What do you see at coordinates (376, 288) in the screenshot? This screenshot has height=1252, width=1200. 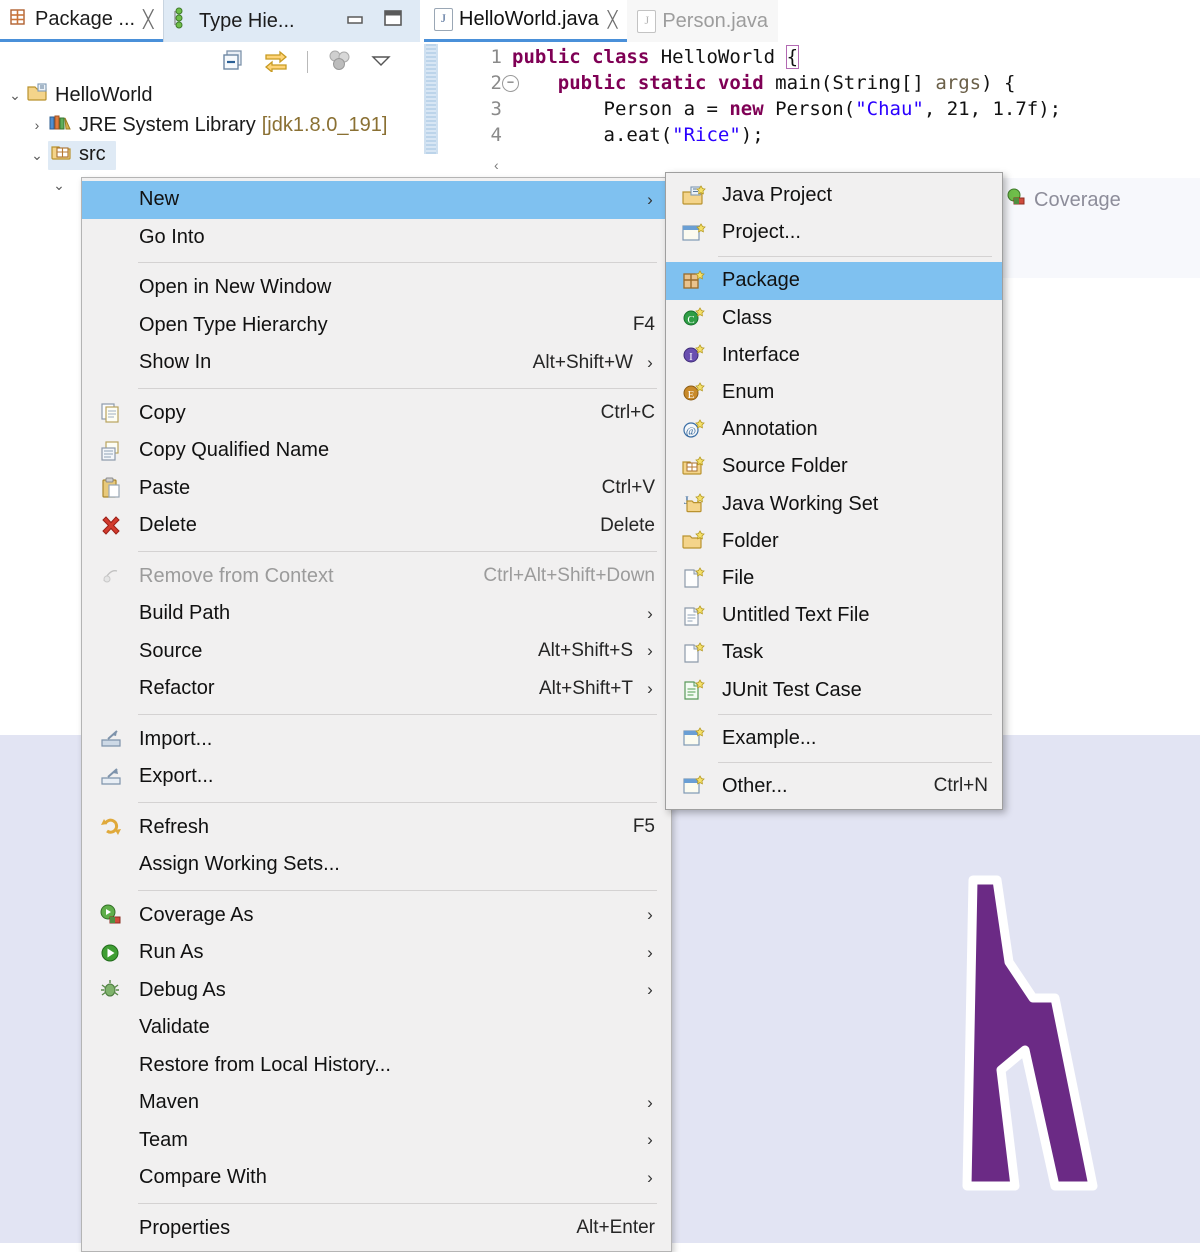 I see `menu-item-open-in-new-window: Open in New Window` at bounding box center [376, 288].